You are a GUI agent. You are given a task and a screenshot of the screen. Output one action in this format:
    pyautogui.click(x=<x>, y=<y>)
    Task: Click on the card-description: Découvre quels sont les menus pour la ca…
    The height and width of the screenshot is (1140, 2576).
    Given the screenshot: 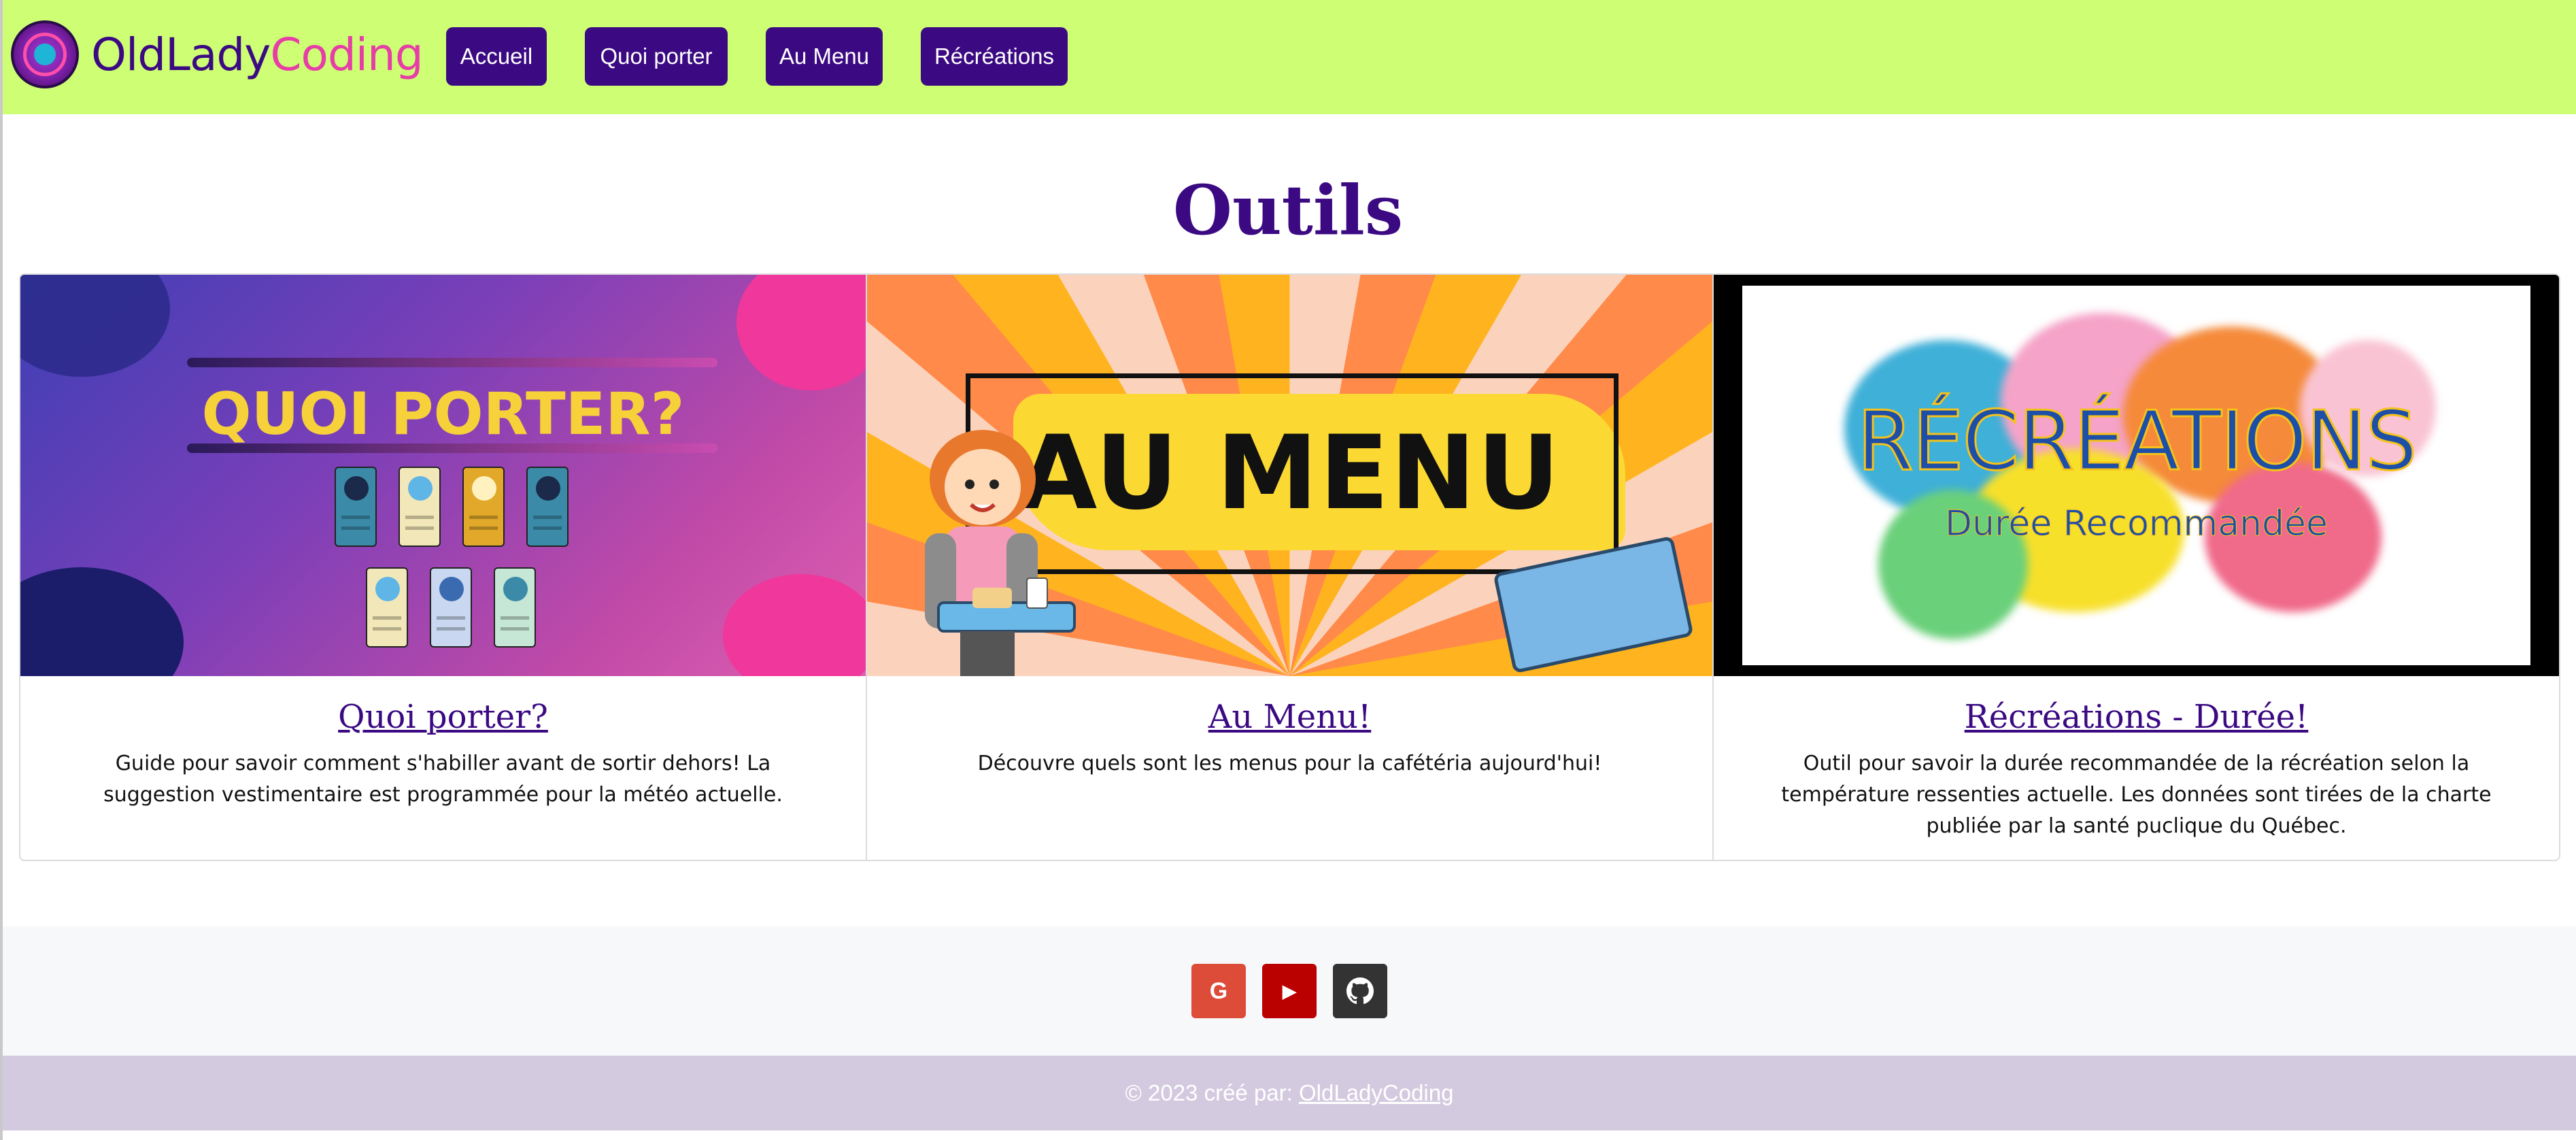 What is the action you would take?
    pyautogui.click(x=1289, y=763)
    